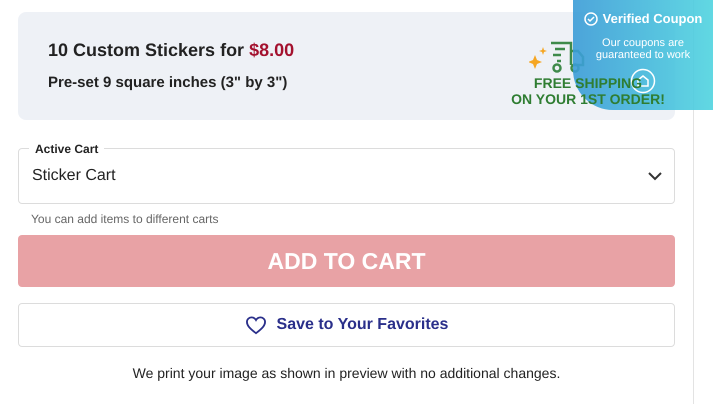  I want to click on save-favorites-button: Save to Your Favorites, so click(346, 325).